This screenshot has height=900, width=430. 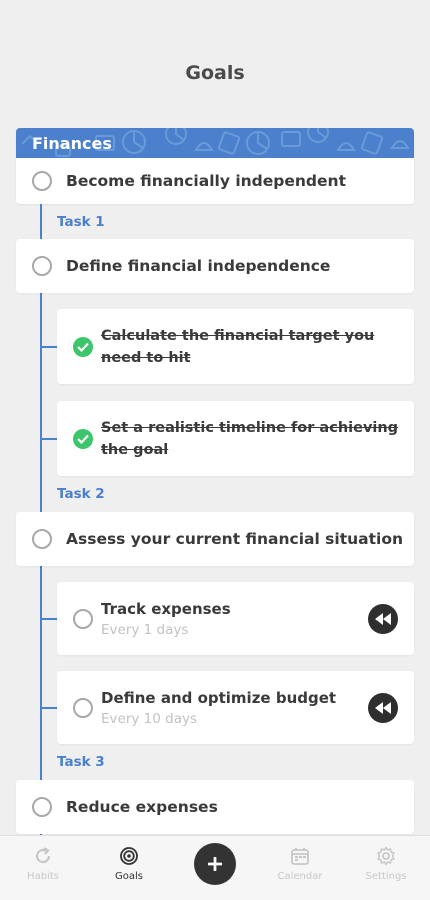 I want to click on task-label: Task 2, so click(x=81, y=494).